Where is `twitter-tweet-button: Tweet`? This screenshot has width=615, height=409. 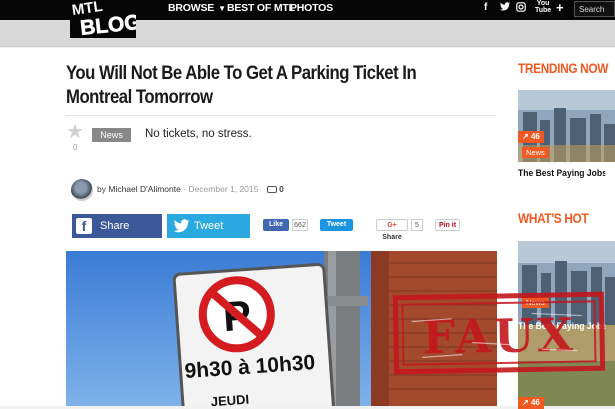
twitter-tweet-button: Tweet is located at coordinates (208, 226).